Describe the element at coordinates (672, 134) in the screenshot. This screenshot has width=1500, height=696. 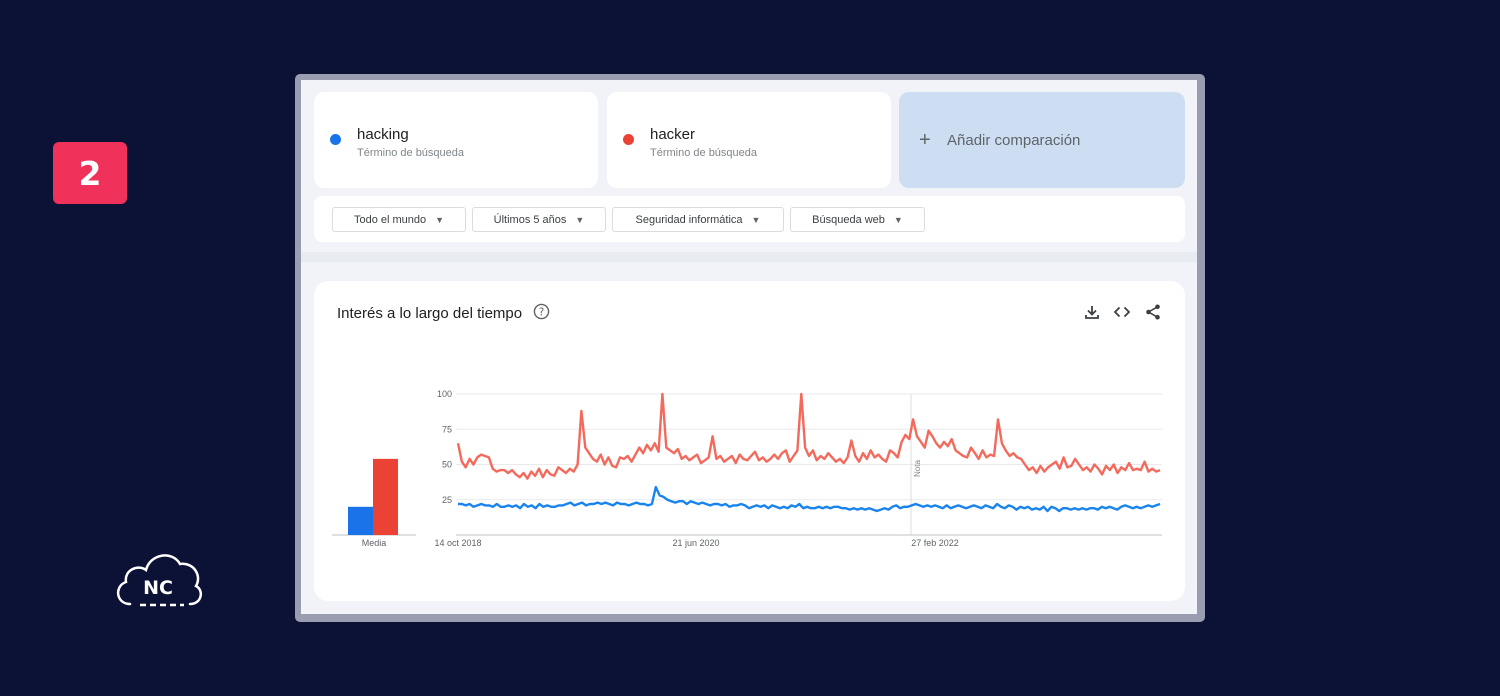
I see `search-term-name: hacker` at that location.